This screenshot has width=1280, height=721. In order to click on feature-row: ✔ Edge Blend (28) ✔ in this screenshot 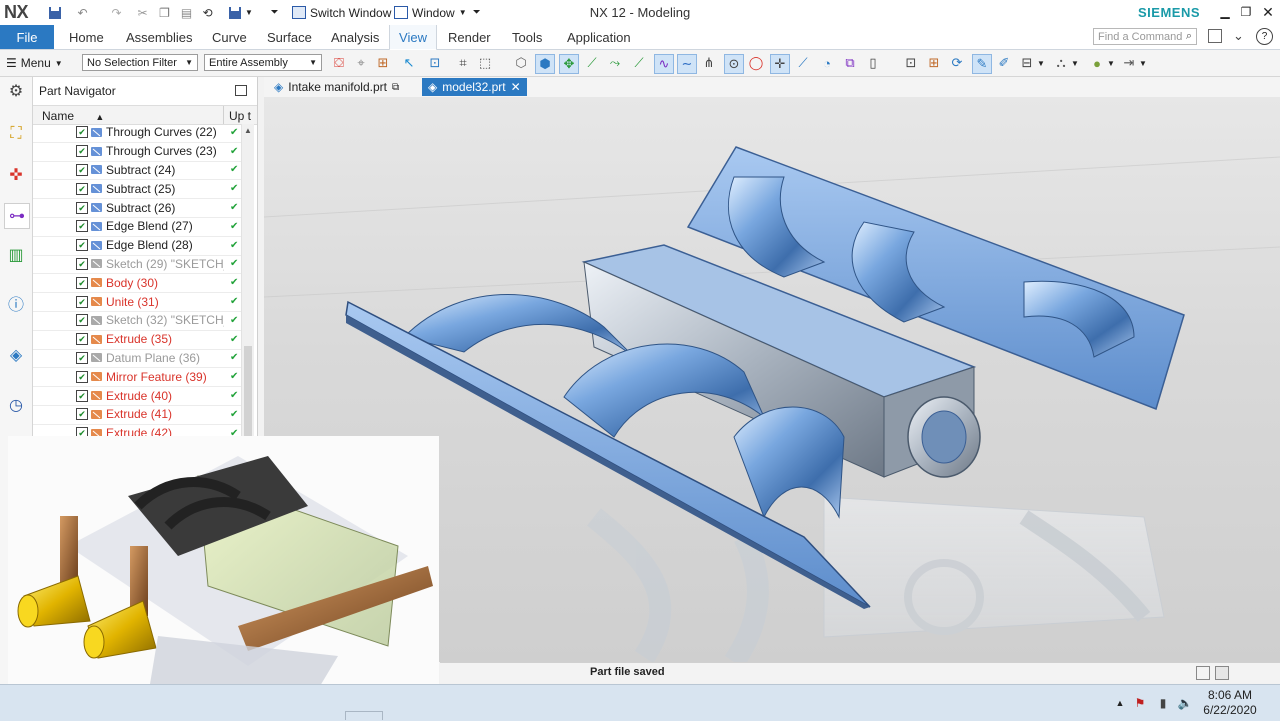, I will do `click(137, 246)`.